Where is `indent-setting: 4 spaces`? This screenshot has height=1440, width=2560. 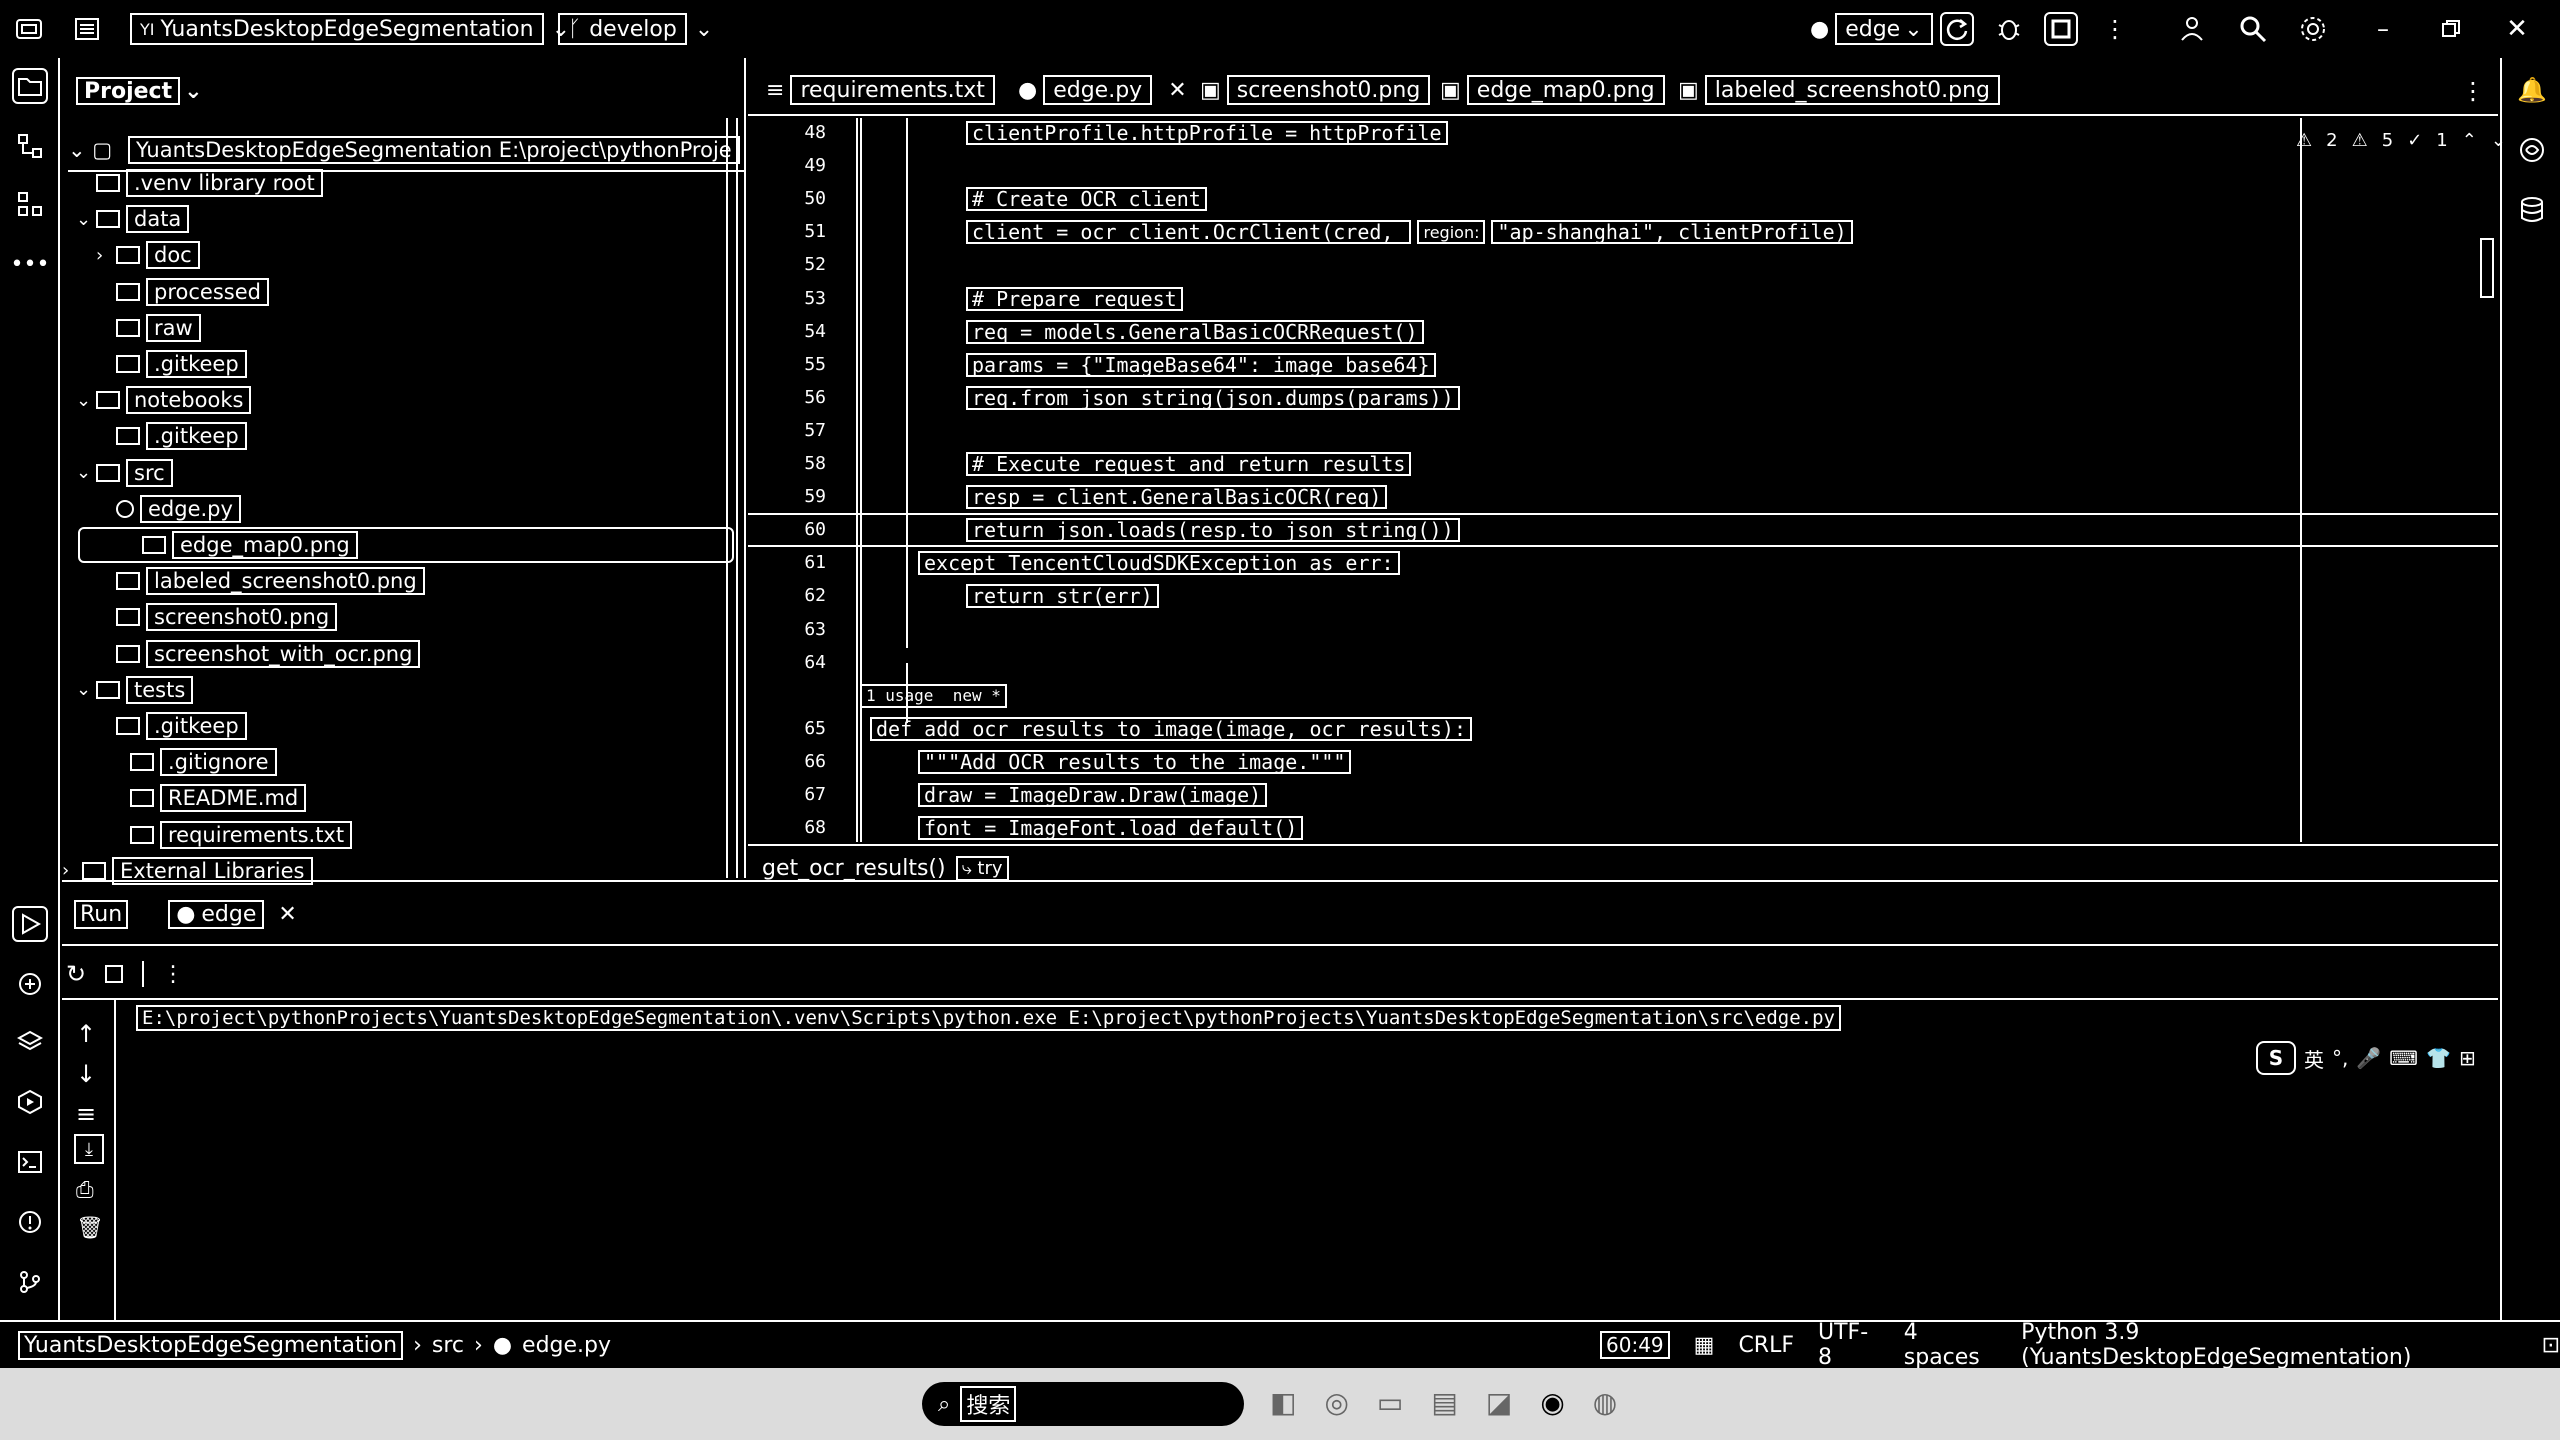
indent-setting: 4 spaces is located at coordinates (1950, 1345).